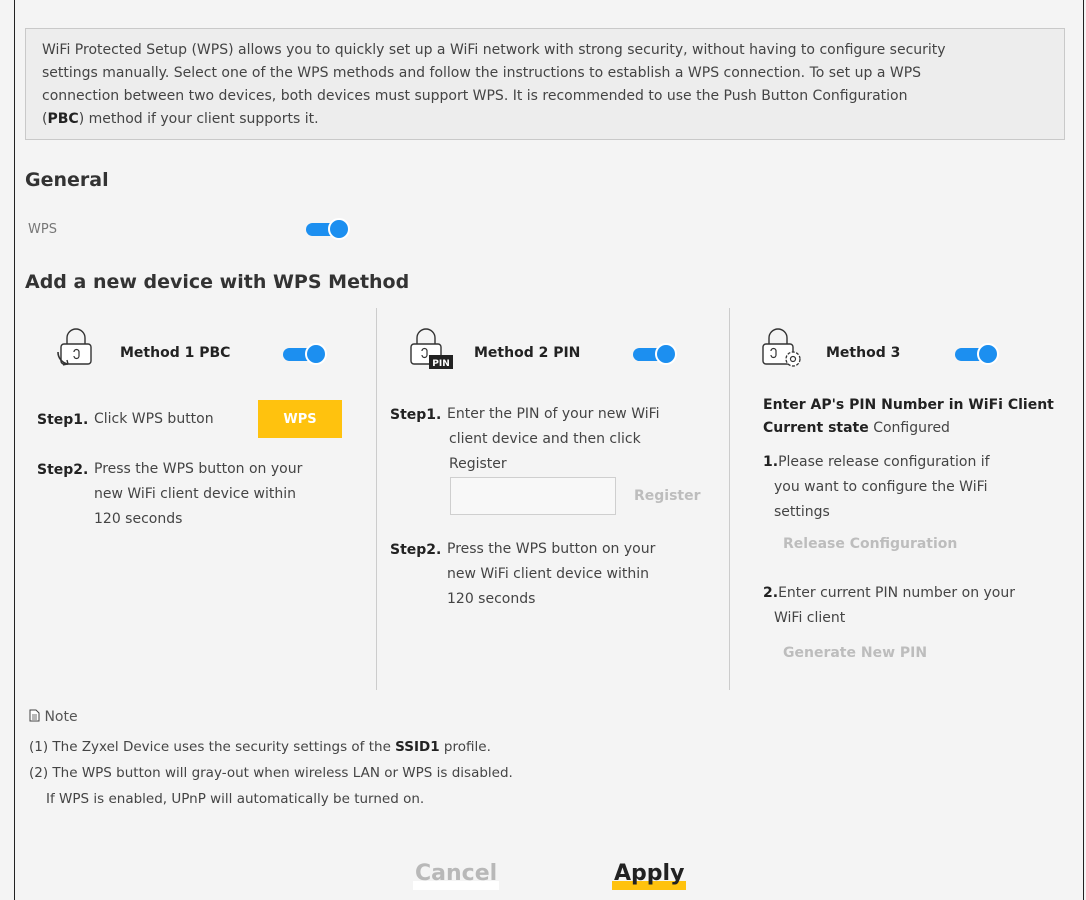  Describe the element at coordinates (154, 419) in the screenshot. I see `method1-step1-text: Click WPS button` at that location.